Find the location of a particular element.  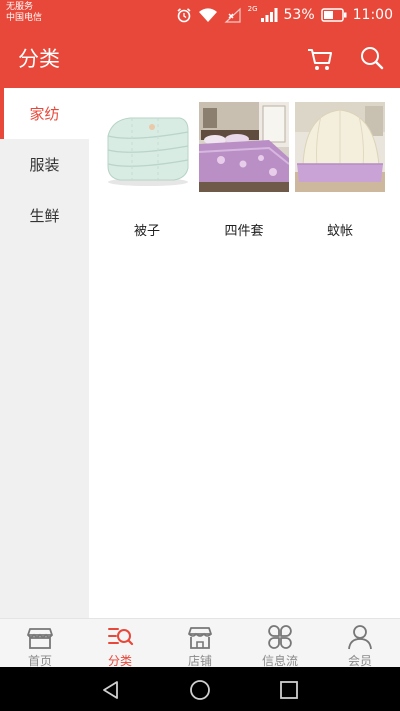

sidebar-item-fresh-food: 生鲜 is located at coordinates (44, 215).